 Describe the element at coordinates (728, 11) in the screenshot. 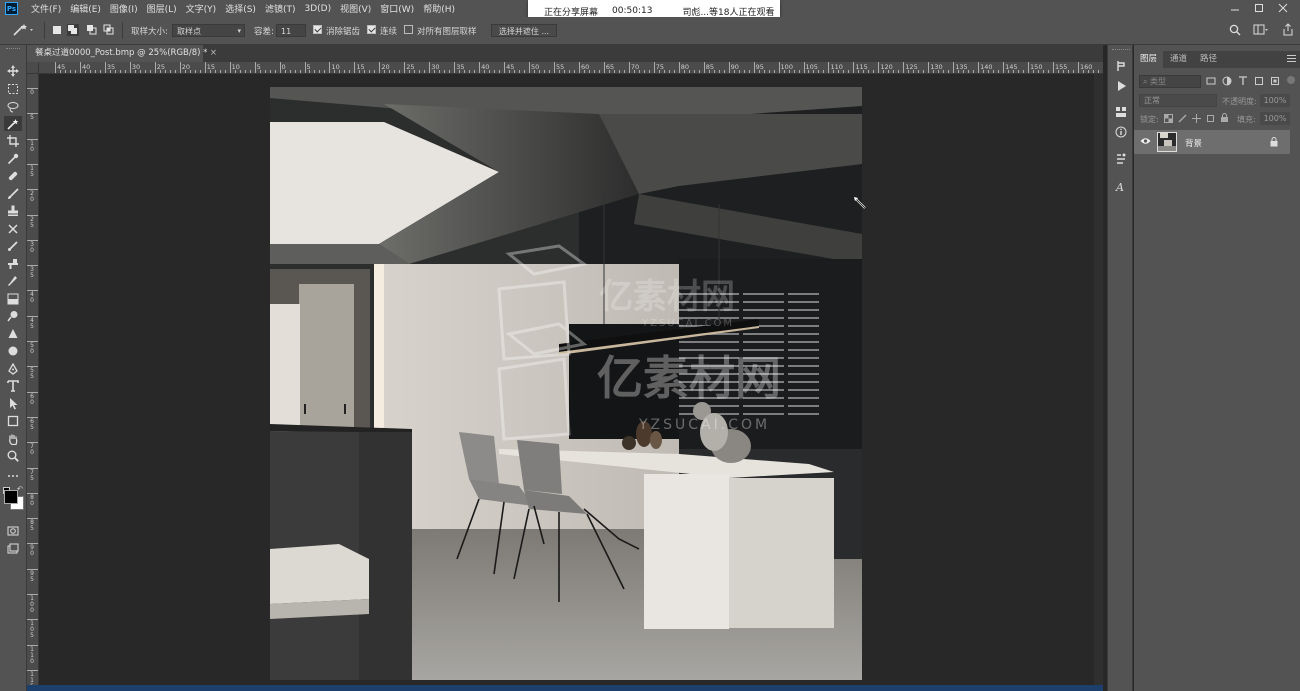

I see `share-viewers: 司彪...等18人正在观看` at that location.